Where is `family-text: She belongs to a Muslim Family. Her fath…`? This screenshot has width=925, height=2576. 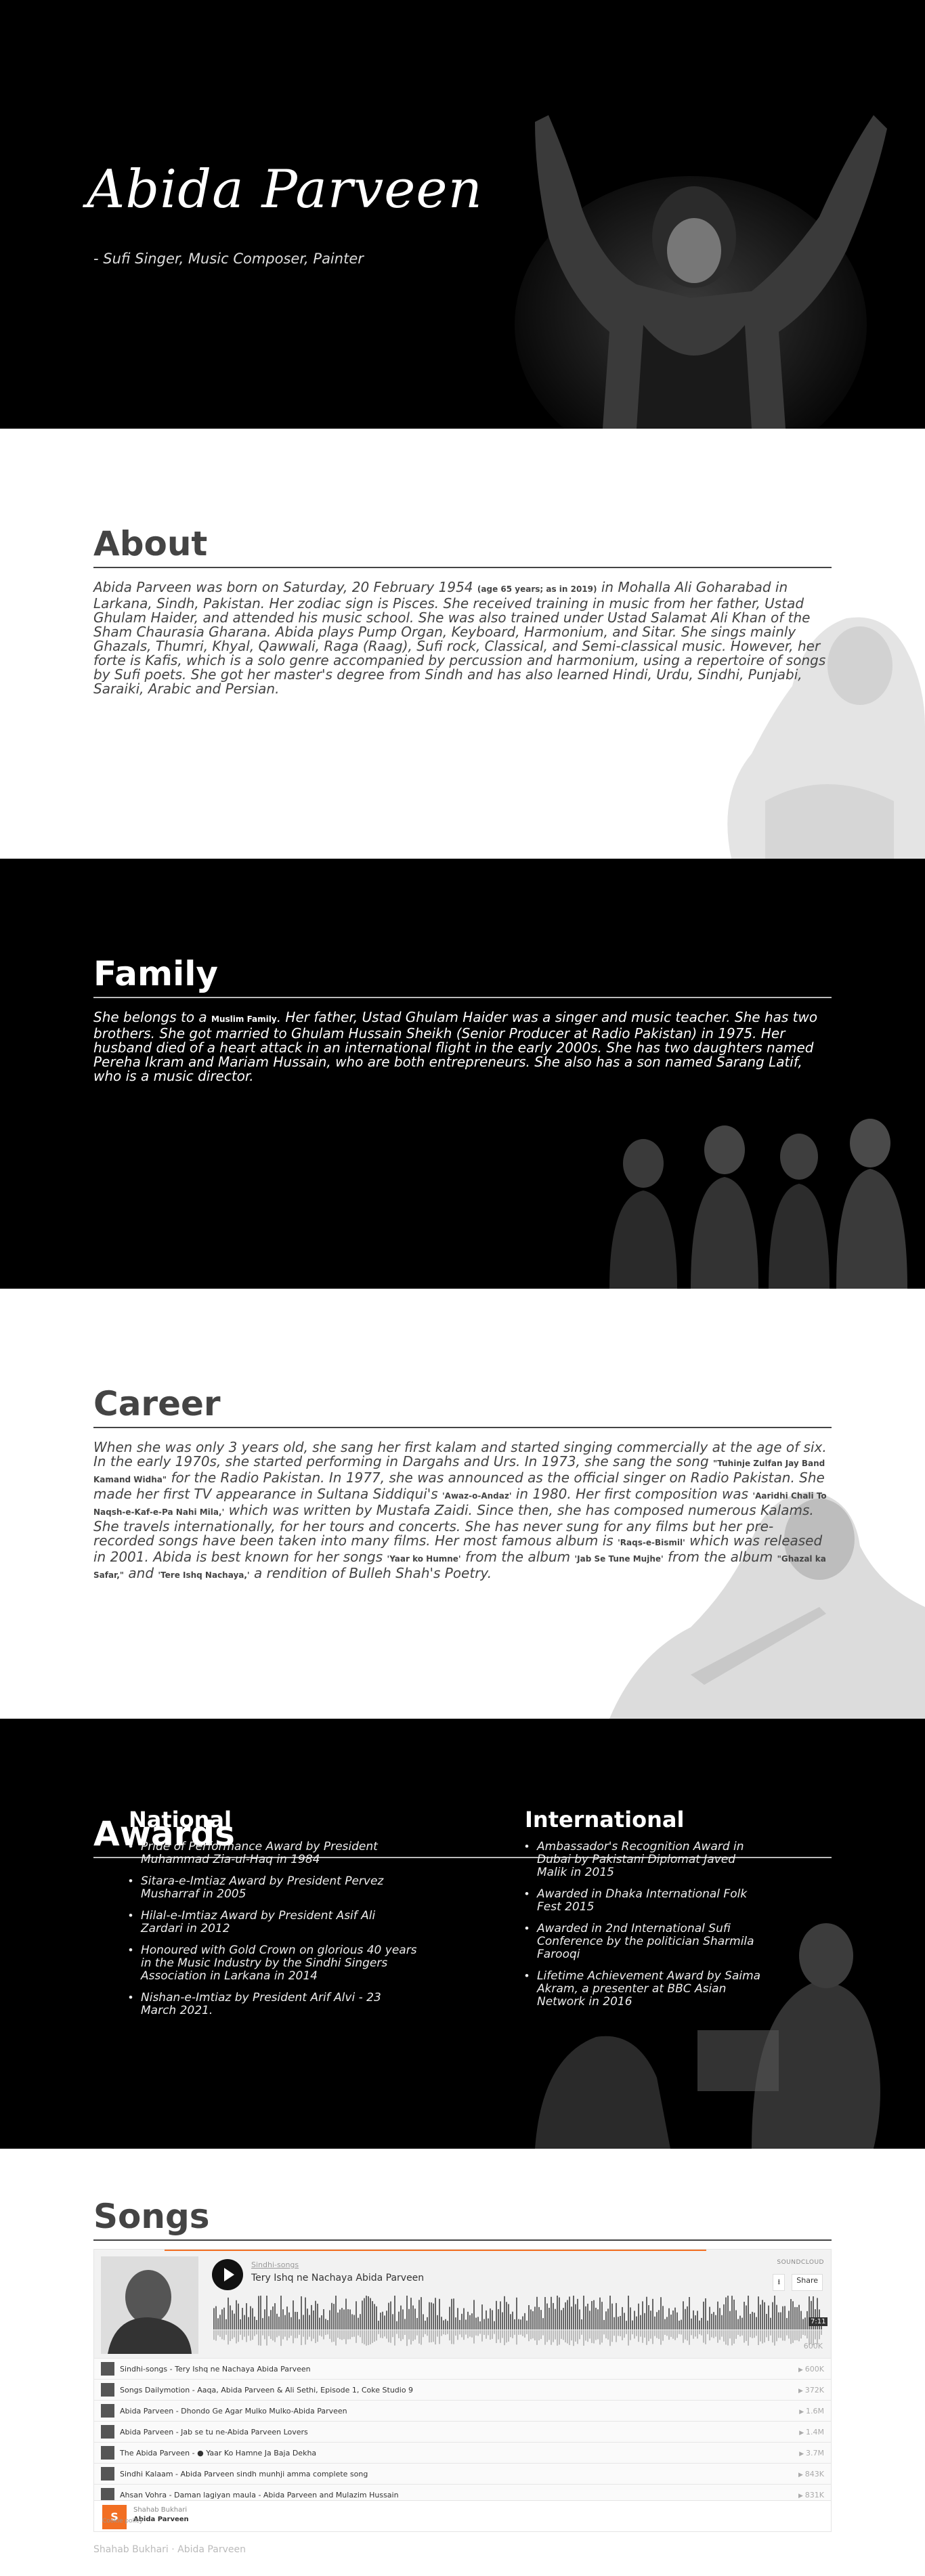
family-text: She belongs to a Muslim Family. Her fath… is located at coordinates (456, 1046).